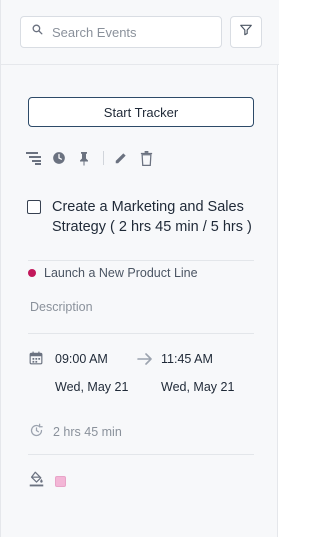 This screenshot has width=320, height=537. Describe the element at coordinates (103, 158) in the screenshot. I see `toolbar-divider` at that location.